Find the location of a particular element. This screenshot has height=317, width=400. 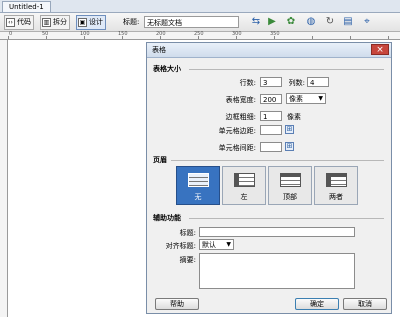

header-option-both: 两者 is located at coordinates (336, 185).